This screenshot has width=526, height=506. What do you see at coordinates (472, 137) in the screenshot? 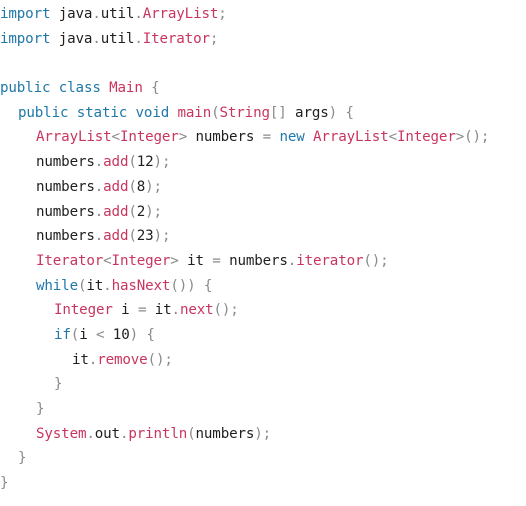
I see `code-token: >();` at bounding box center [472, 137].